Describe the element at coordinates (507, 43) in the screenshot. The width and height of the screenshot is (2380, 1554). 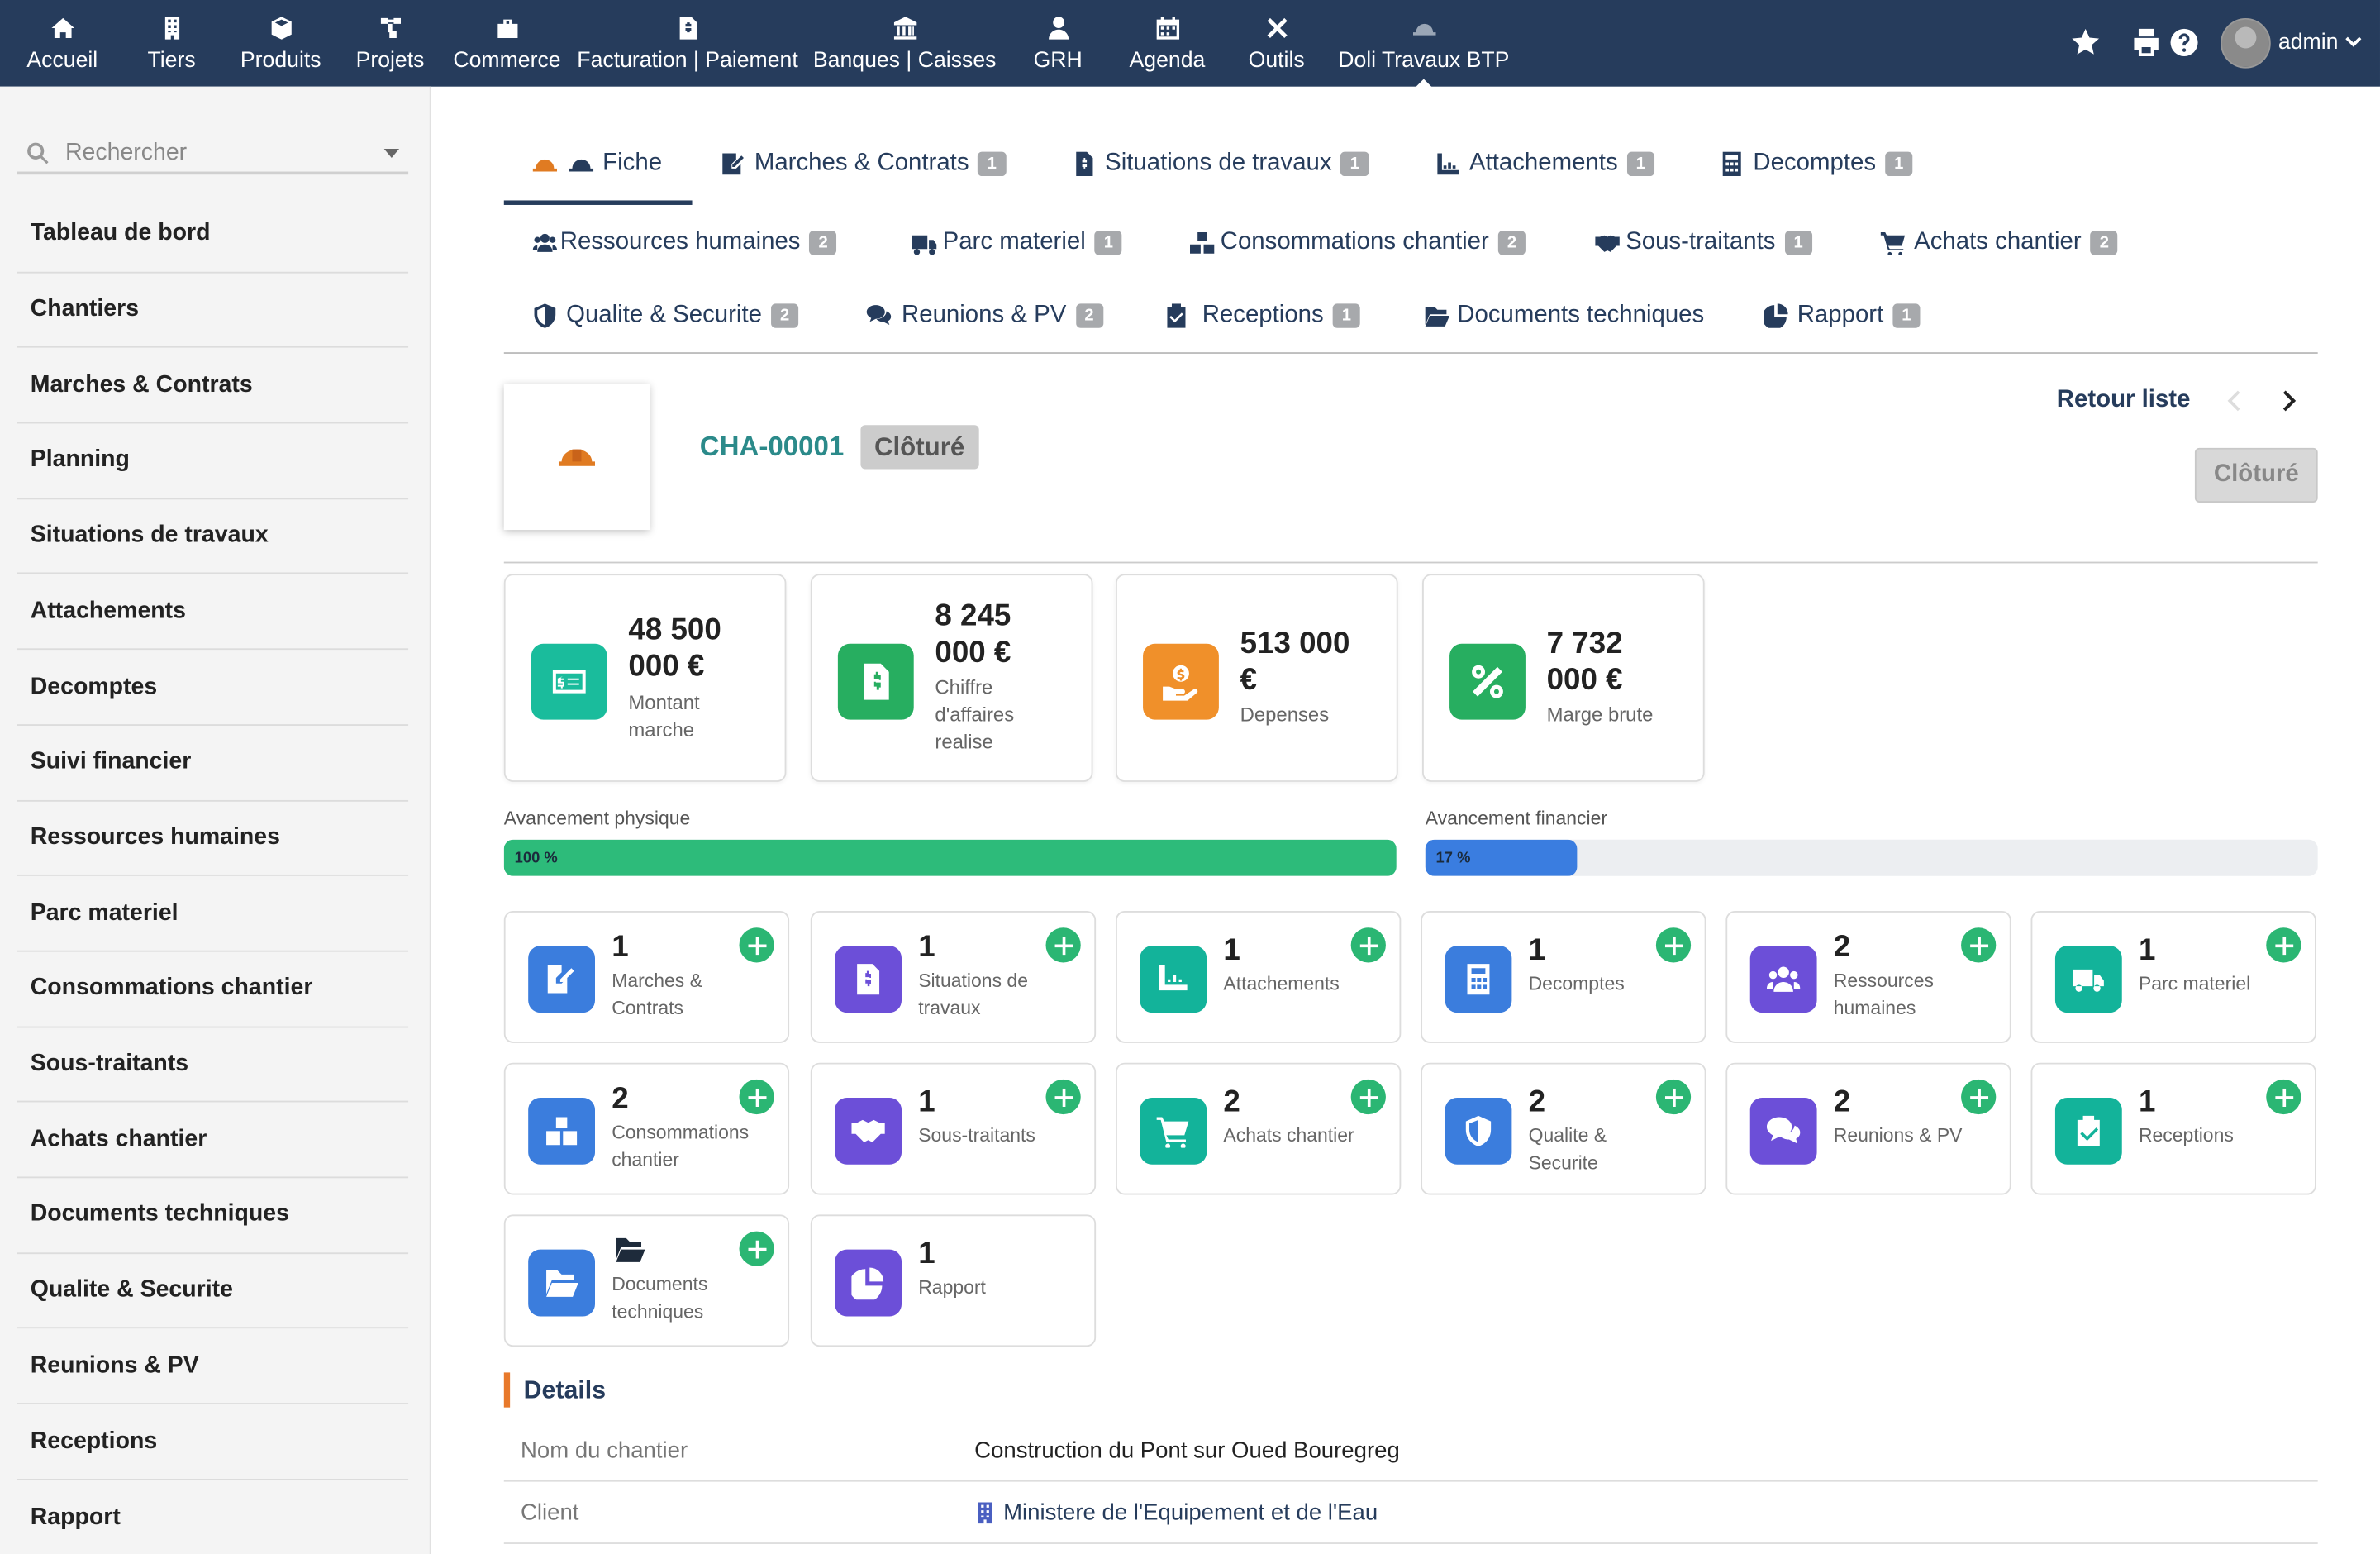
I see `topnav-commerce: Commerce` at that location.